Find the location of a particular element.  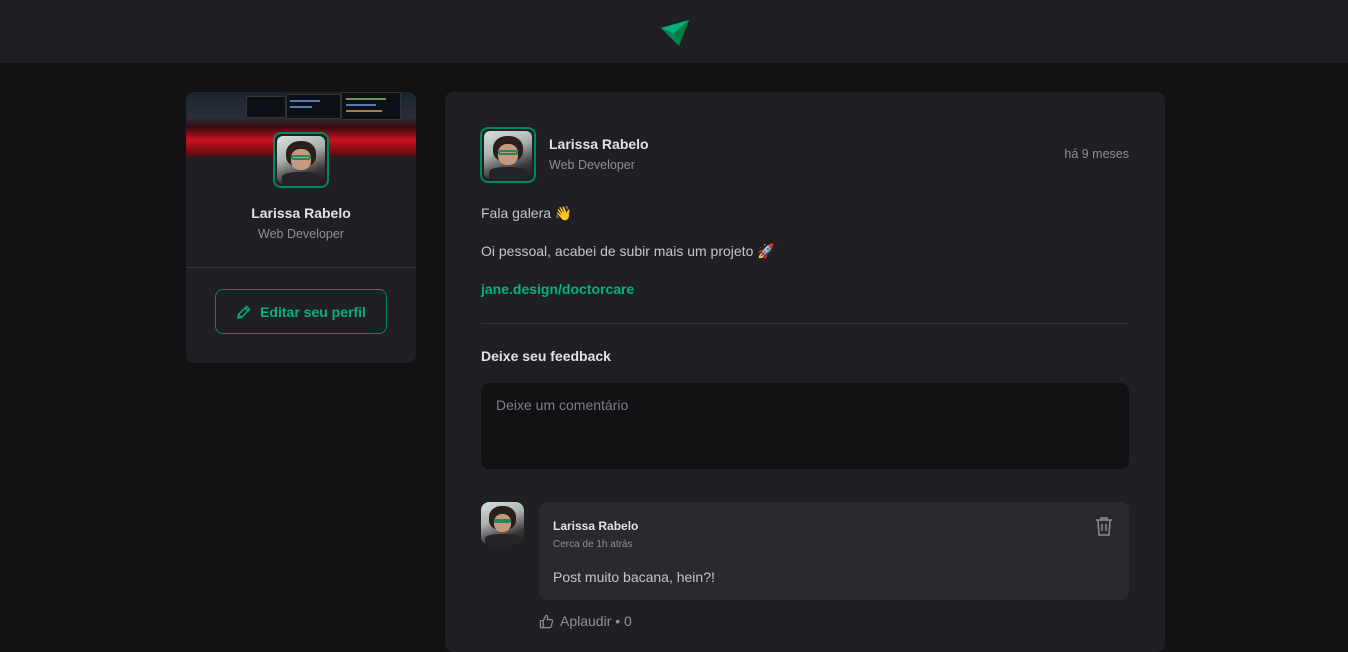

post-published-time: há 9 meses is located at coordinates (1096, 154).